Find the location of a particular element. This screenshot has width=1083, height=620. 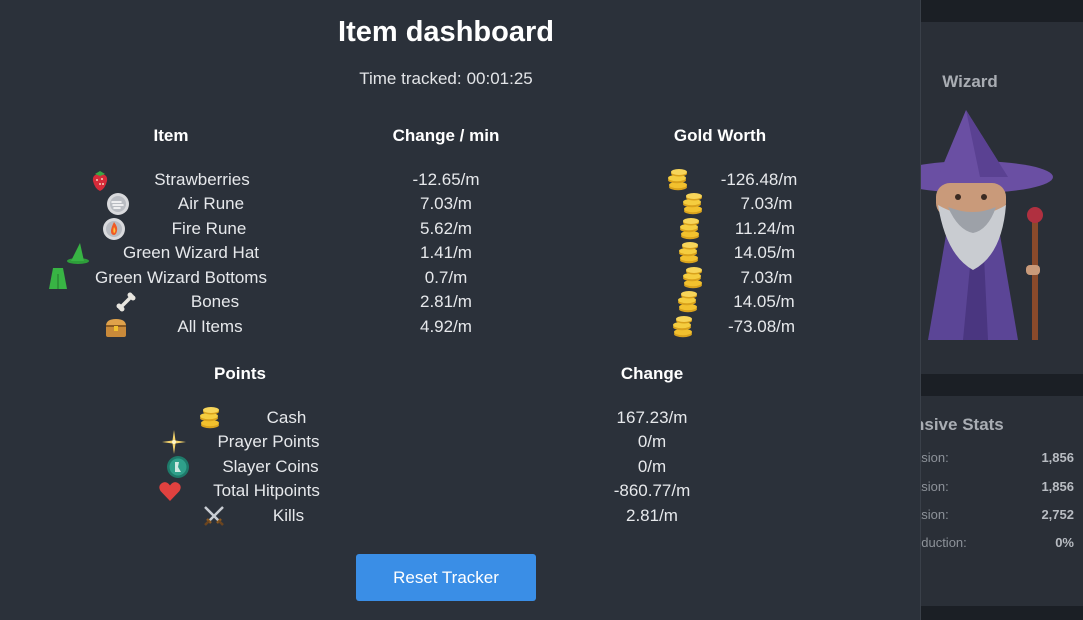

reset-tracker-button: Reset Tracker is located at coordinates (446, 577).